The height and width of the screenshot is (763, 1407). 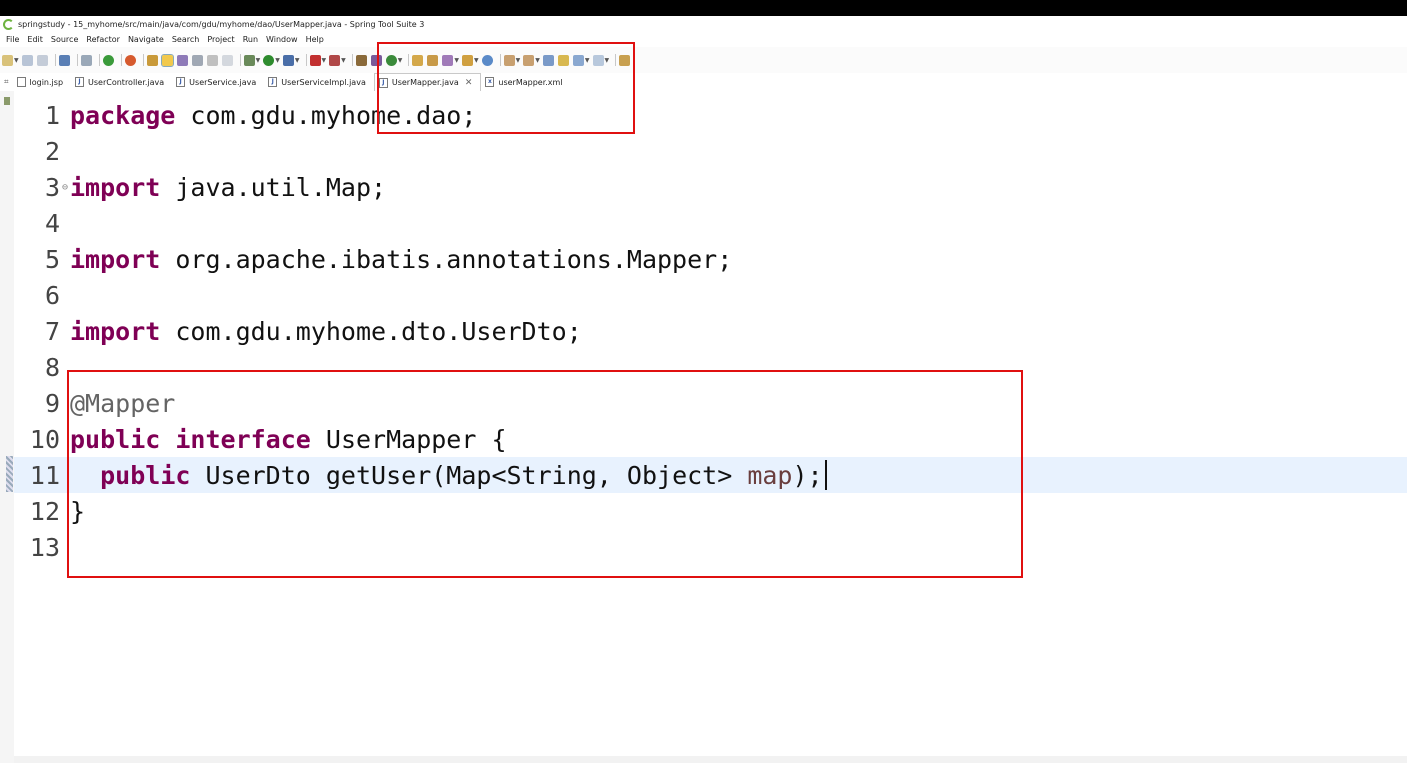 I want to click on spring-tool-suite-icon, so click(x=8, y=24).